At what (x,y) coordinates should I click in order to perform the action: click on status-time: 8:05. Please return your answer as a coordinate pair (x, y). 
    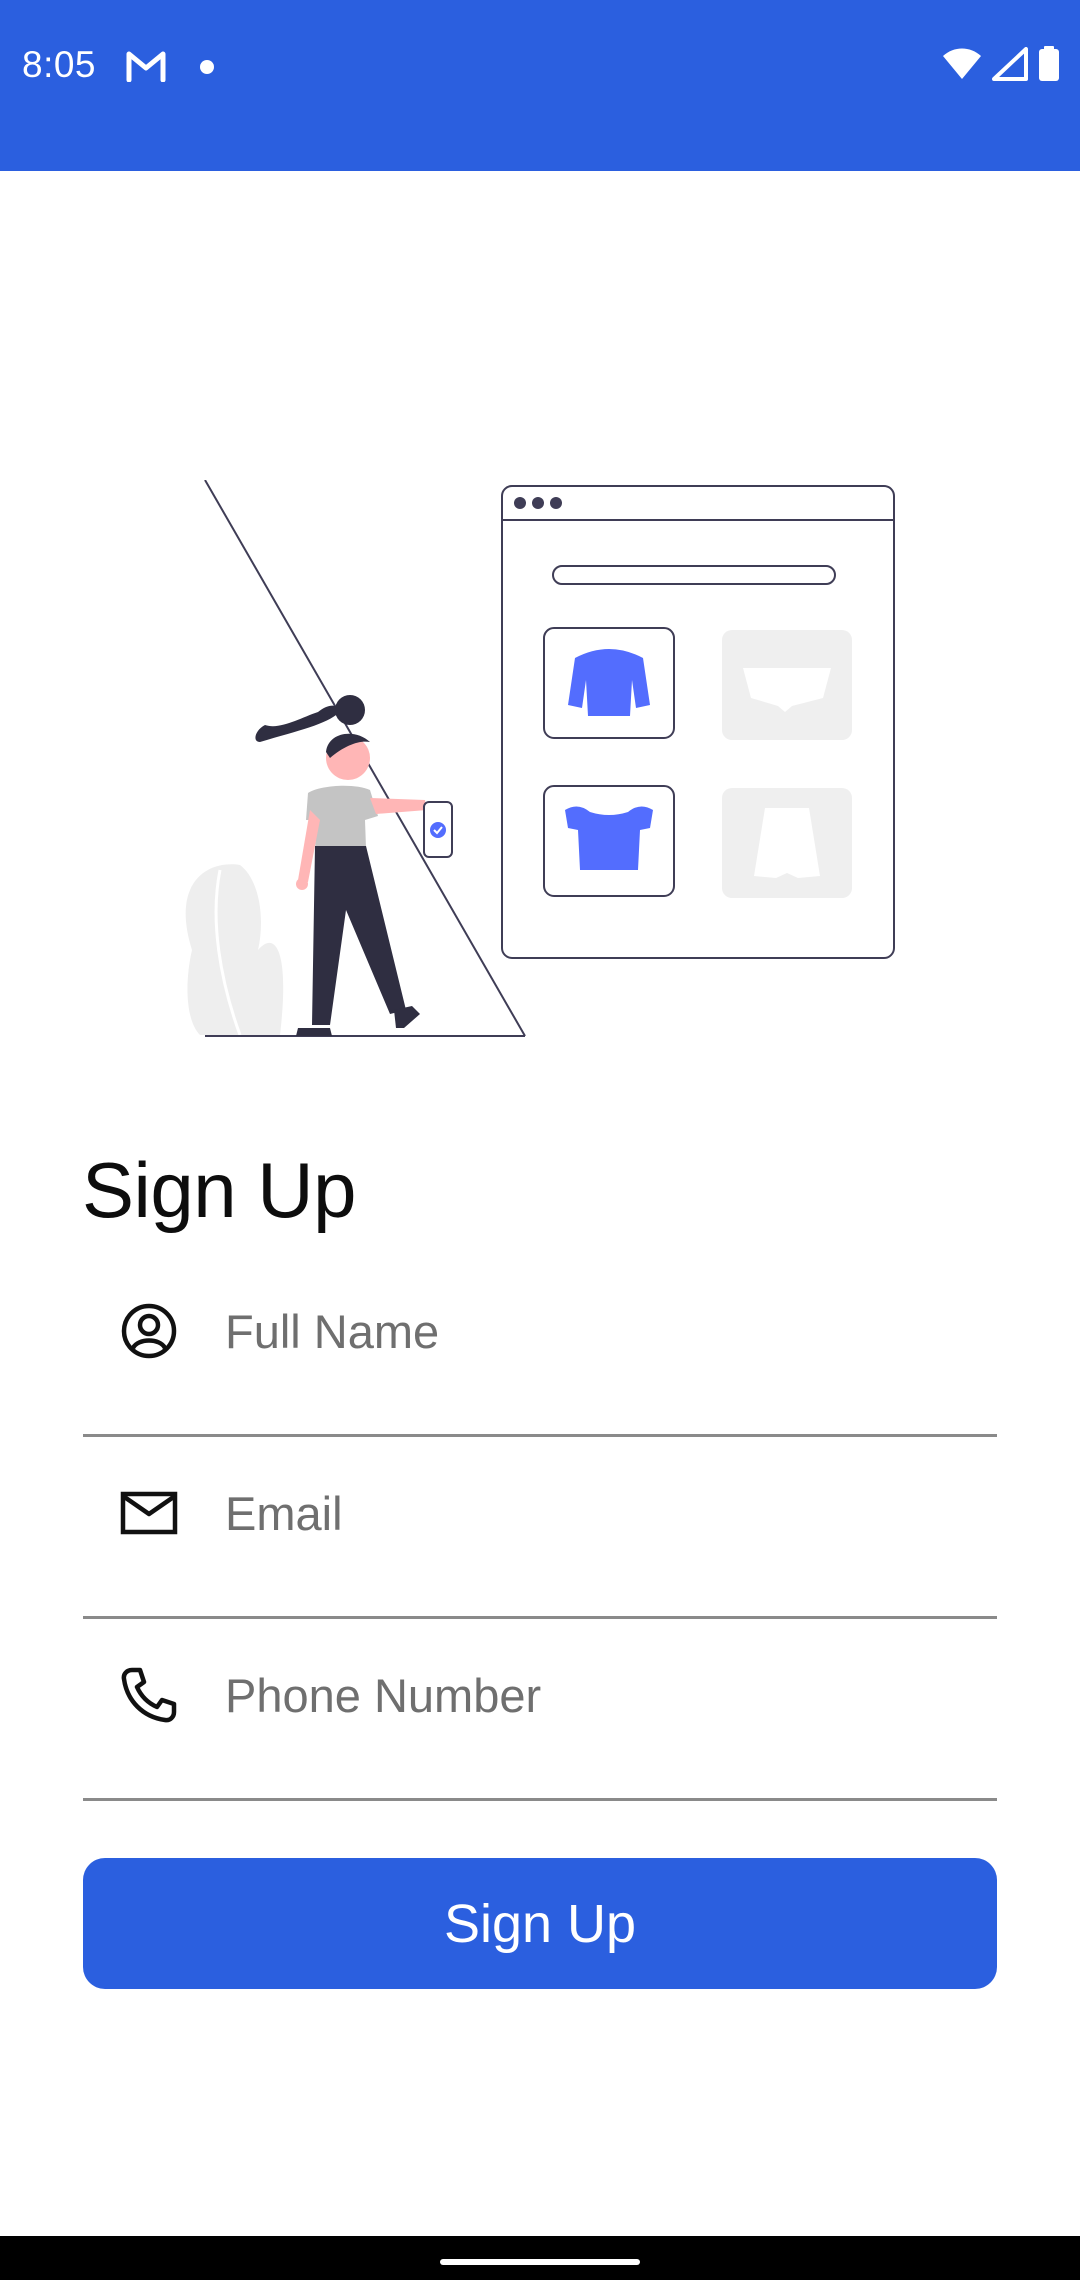
    Looking at the image, I should click on (59, 64).